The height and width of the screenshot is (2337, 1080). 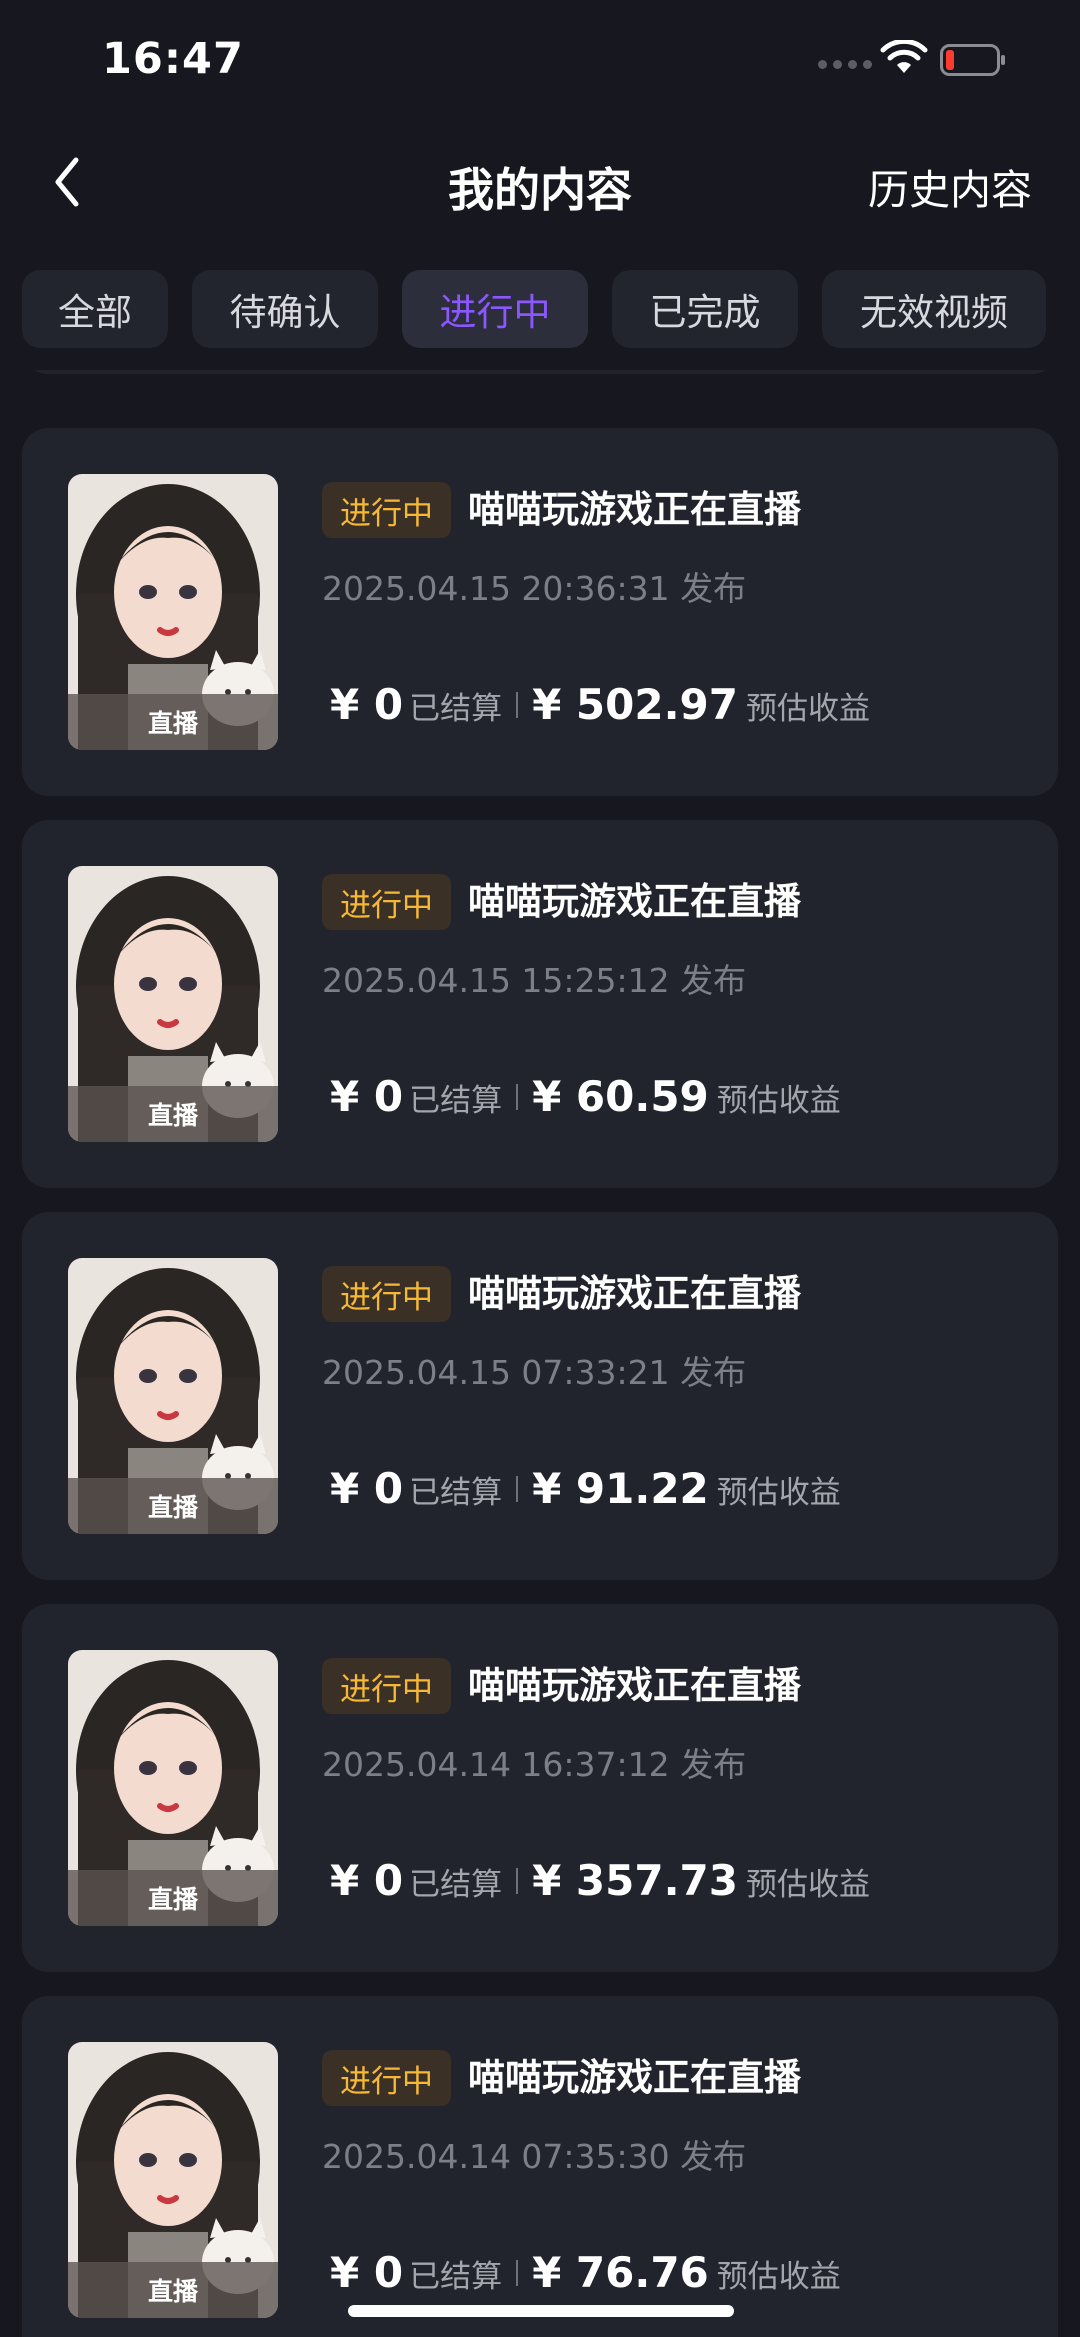 I want to click on wifi-icon, so click(x=904, y=56).